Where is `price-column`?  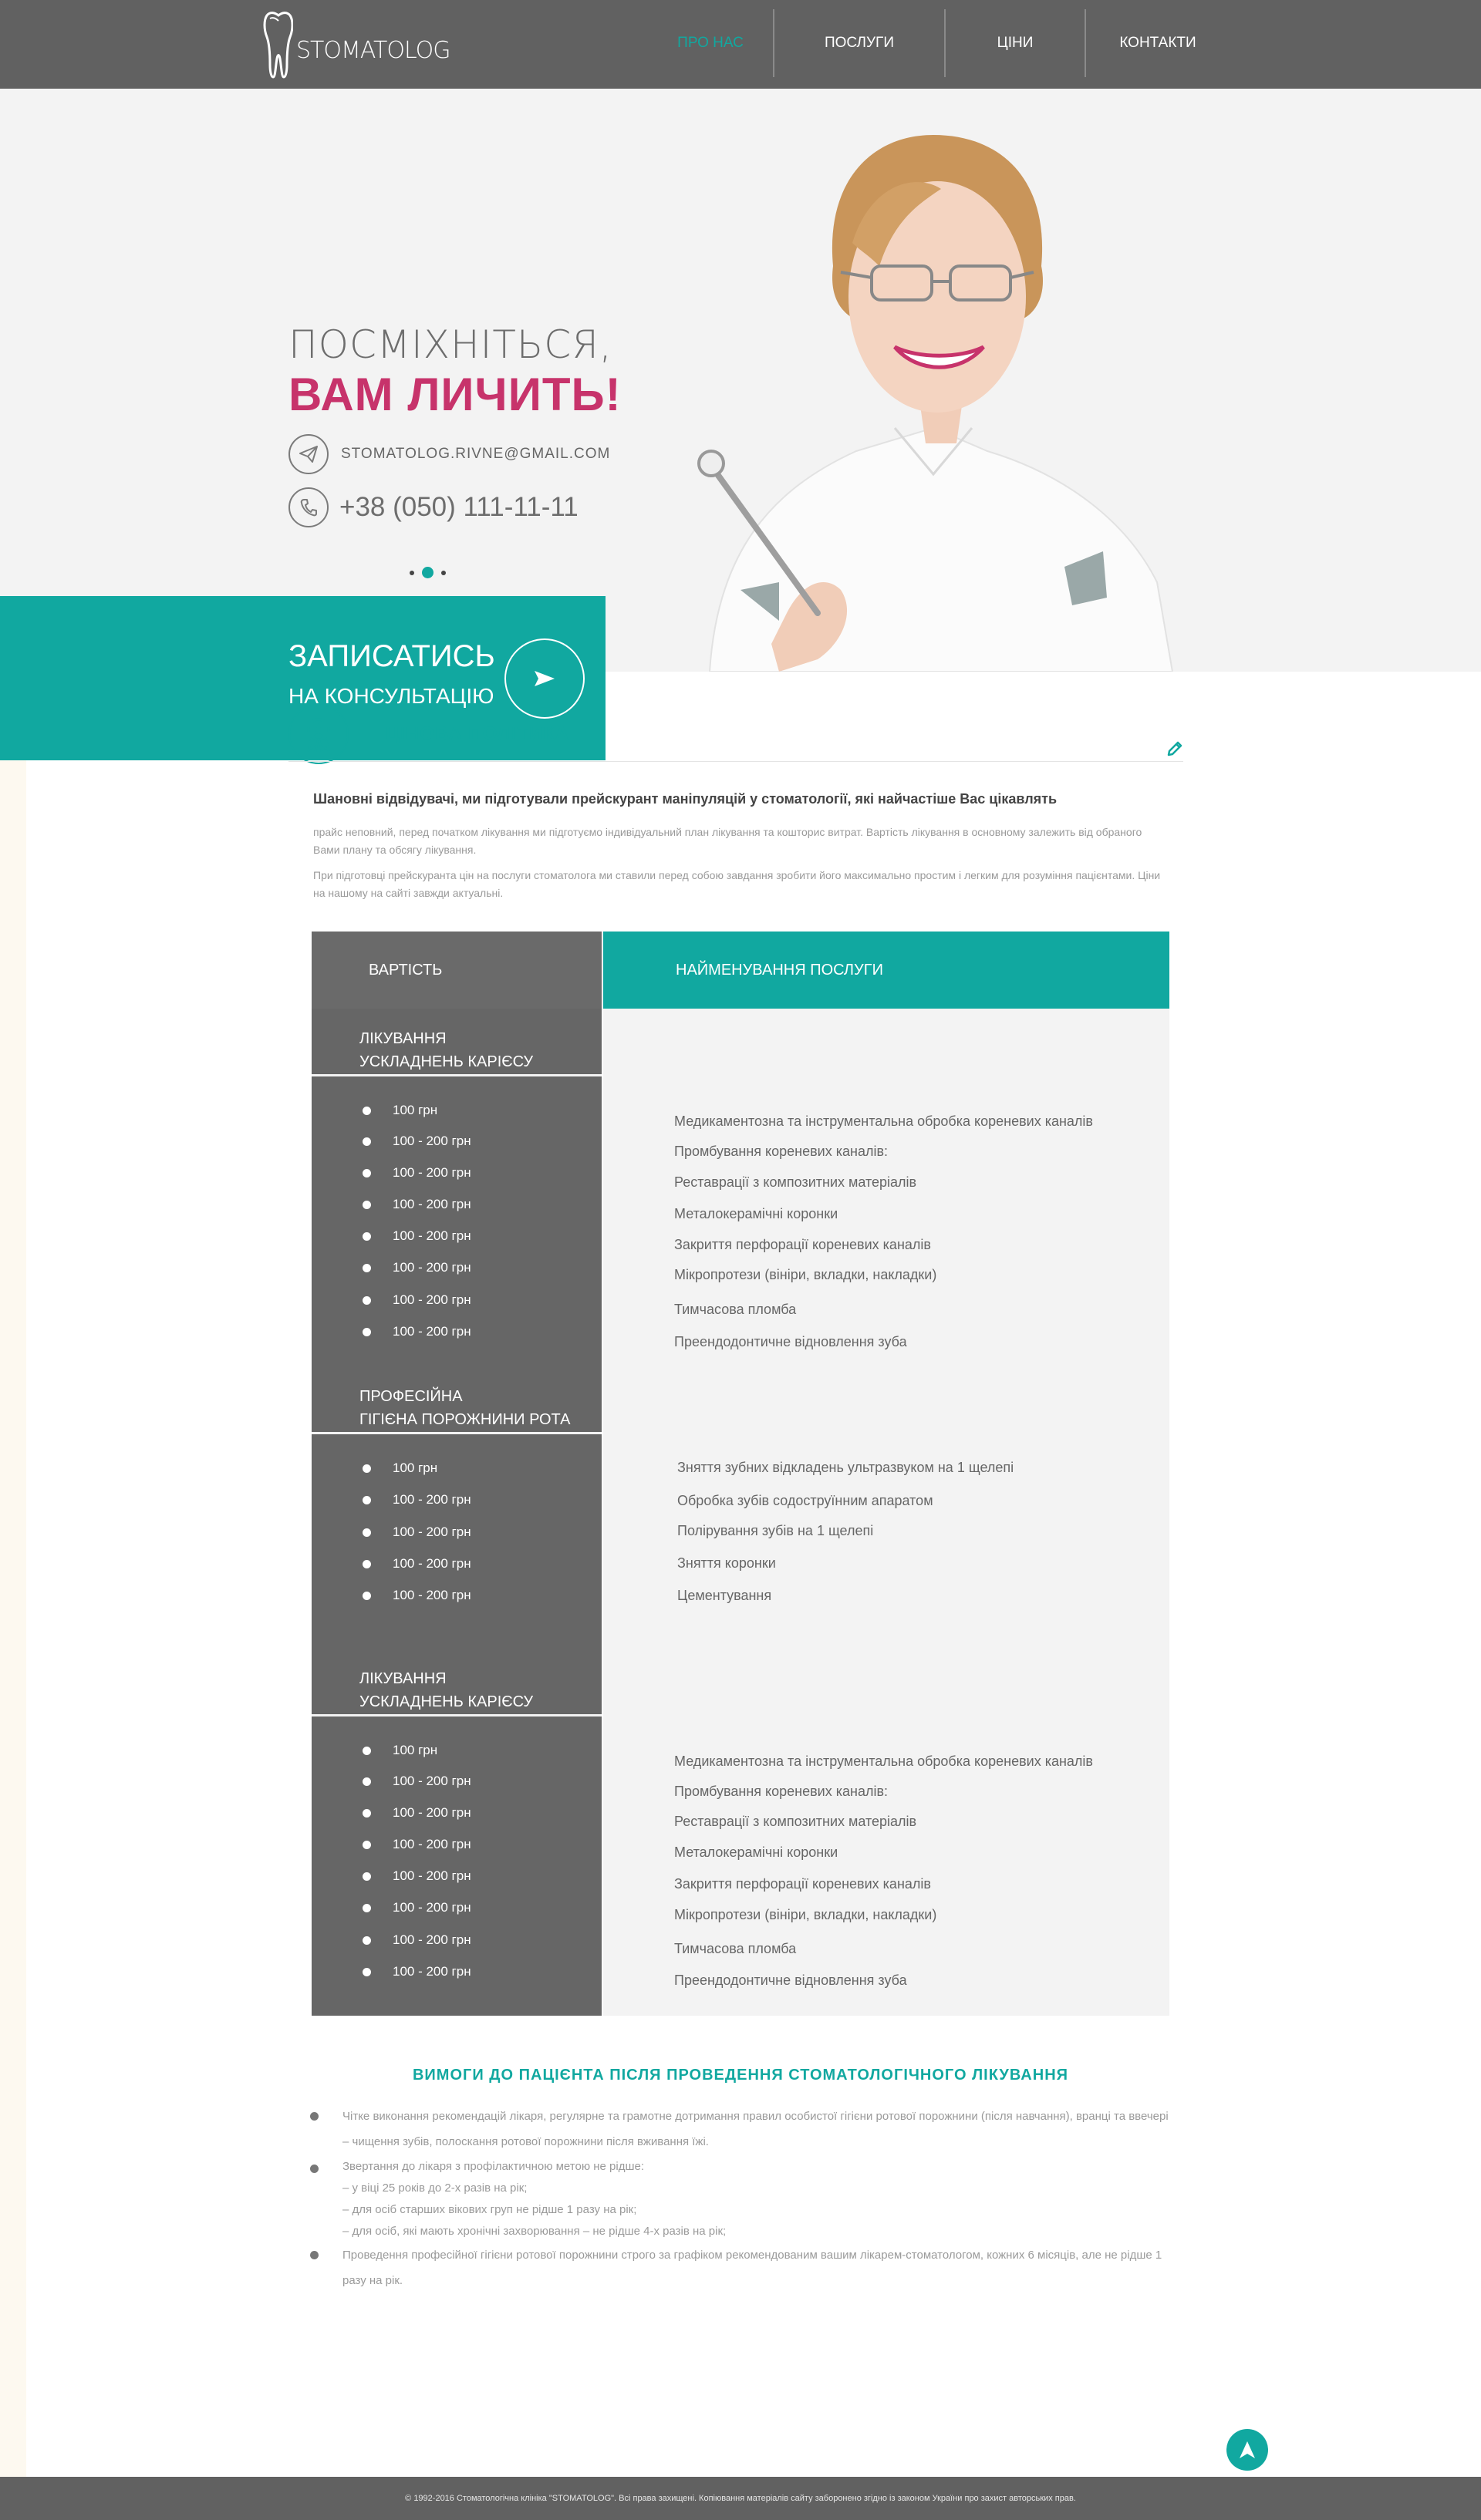 price-column is located at coordinates (457, 1512).